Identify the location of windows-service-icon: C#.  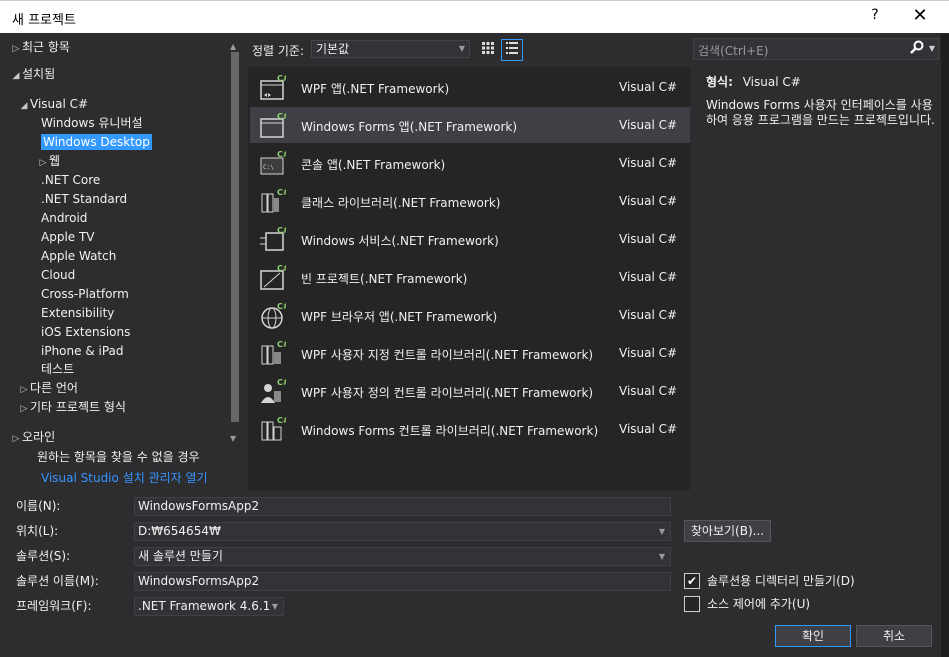
(274, 239).